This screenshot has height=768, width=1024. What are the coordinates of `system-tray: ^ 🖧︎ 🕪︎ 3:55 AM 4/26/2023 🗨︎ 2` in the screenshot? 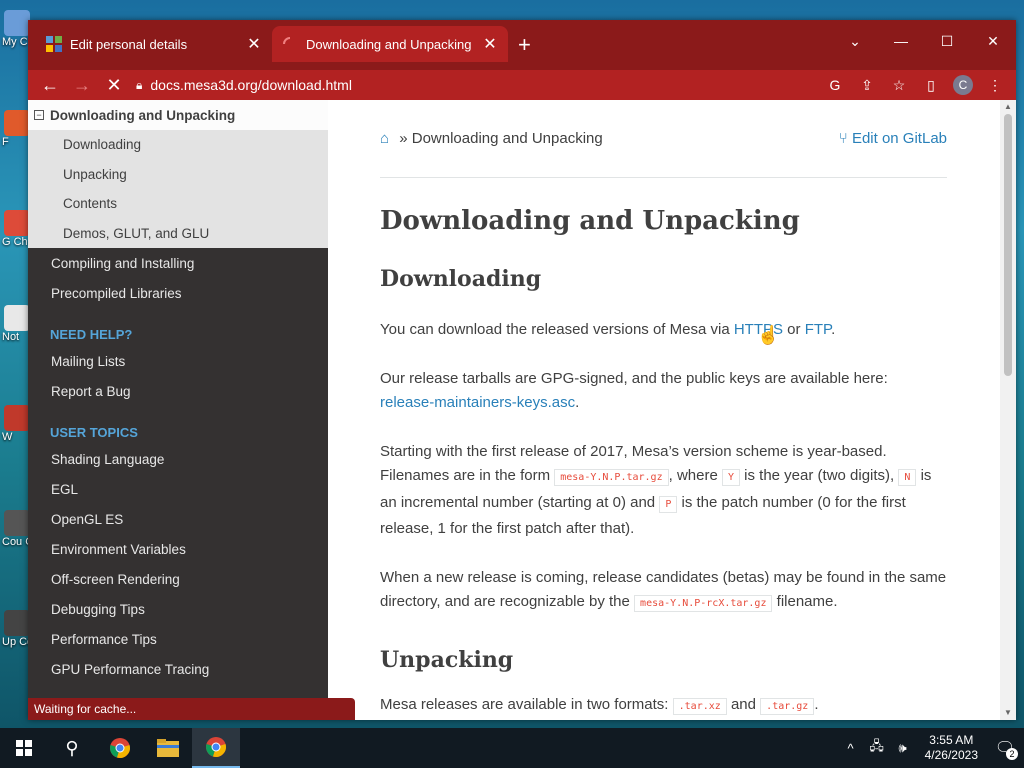 It's located at (932, 748).